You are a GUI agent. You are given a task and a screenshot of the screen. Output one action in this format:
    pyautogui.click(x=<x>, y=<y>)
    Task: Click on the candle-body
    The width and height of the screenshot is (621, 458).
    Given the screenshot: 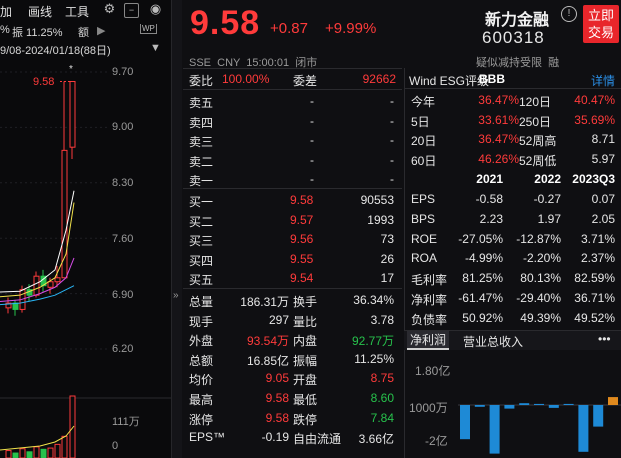 What is the action you would take?
    pyautogui.click(x=72, y=114)
    